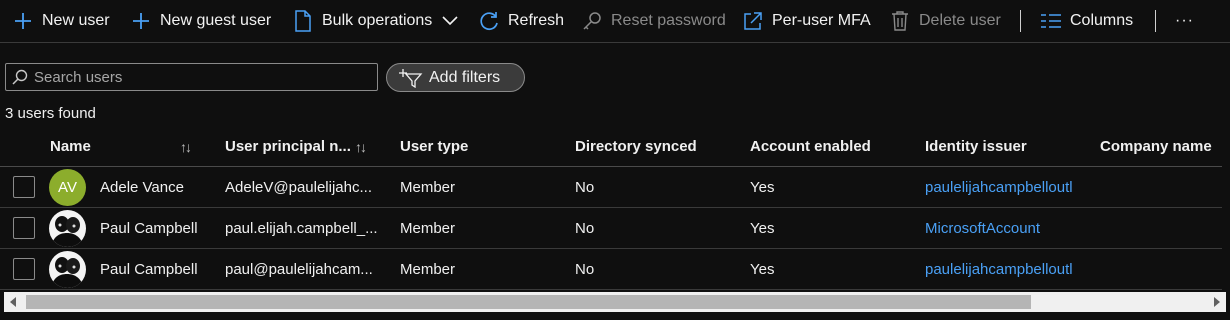  I want to click on reset-password-button: Reset password, so click(653, 21).